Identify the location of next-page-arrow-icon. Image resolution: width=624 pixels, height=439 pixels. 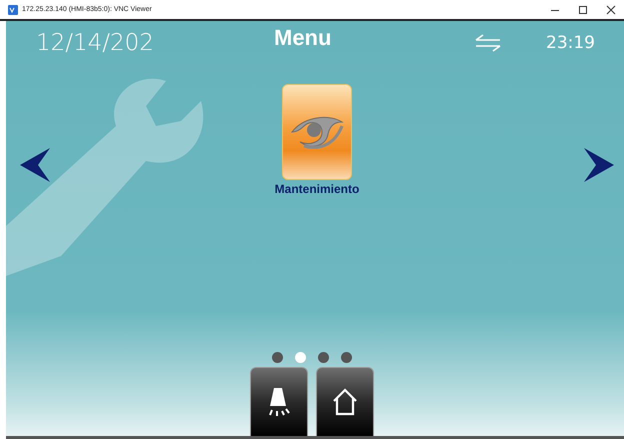
(599, 165).